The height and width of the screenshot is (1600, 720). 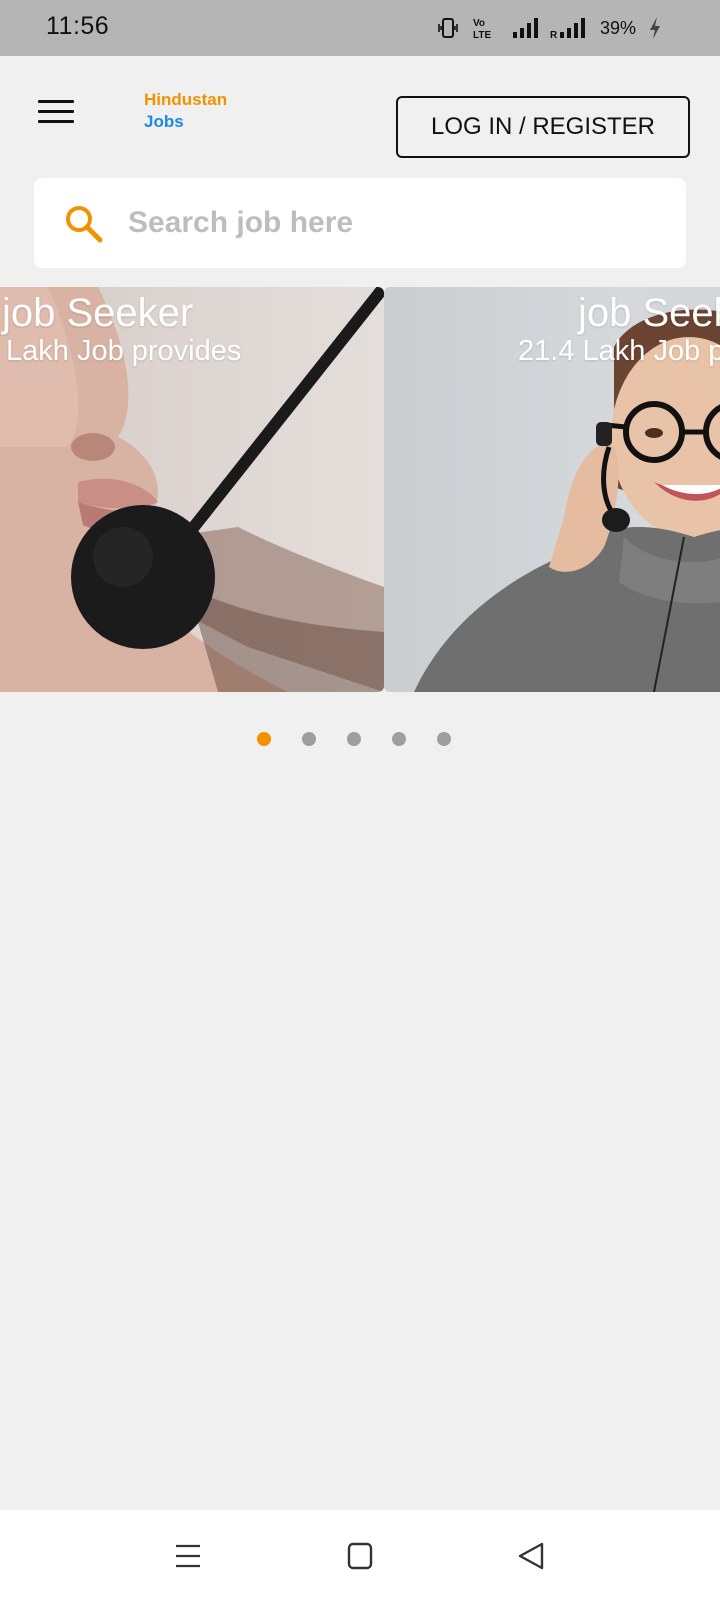 I want to click on signal-roaming-icon: R, so click(x=567, y=29).